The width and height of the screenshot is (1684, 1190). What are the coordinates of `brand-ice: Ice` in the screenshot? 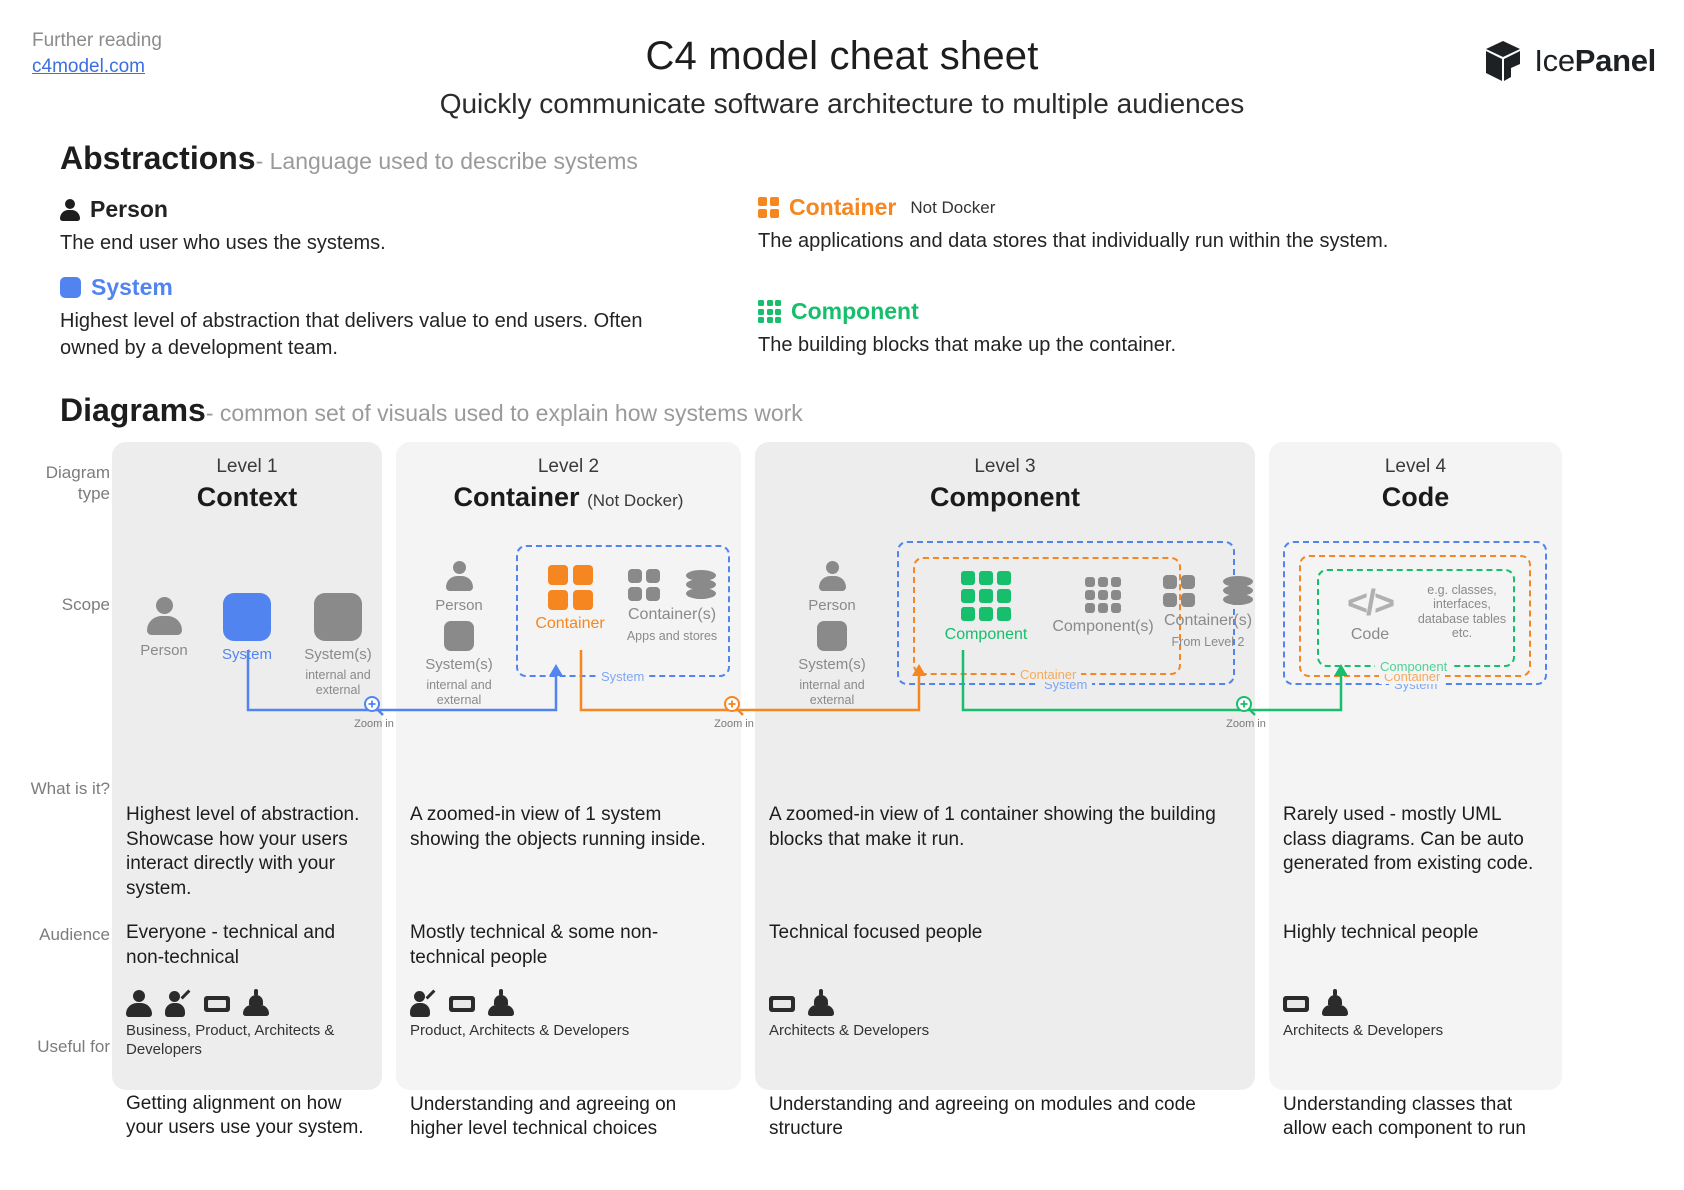 It's located at (1554, 60).